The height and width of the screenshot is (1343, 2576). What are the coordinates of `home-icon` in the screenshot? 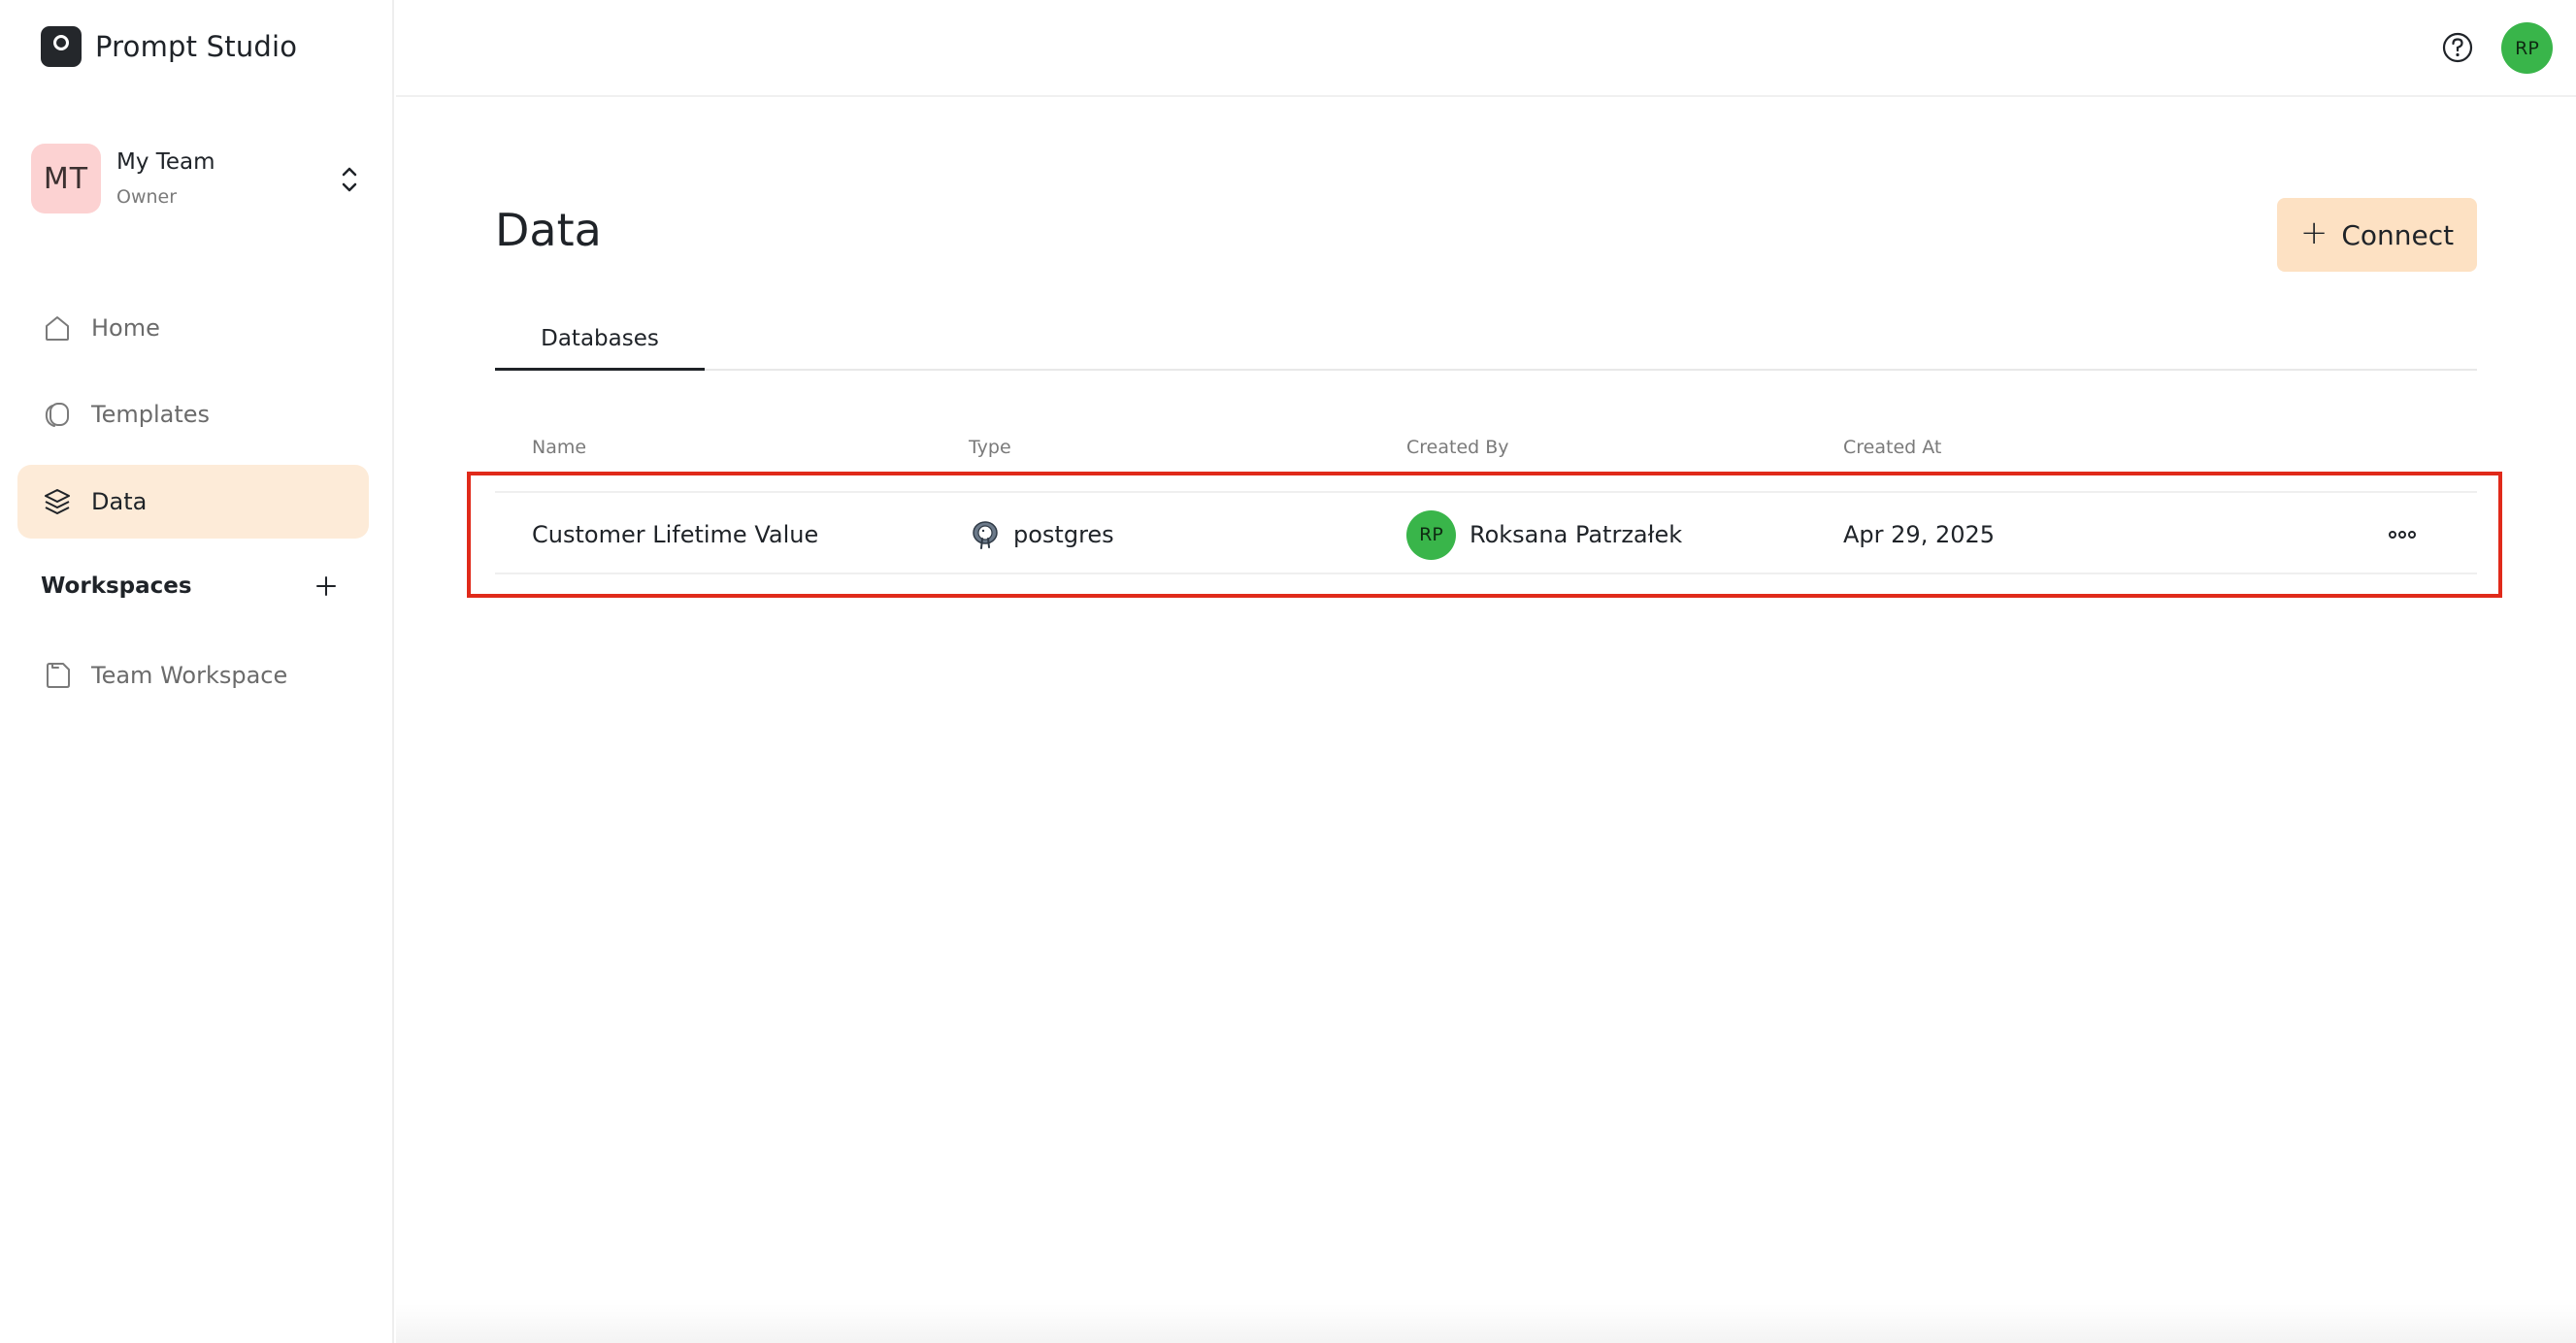 It's located at (57, 327).